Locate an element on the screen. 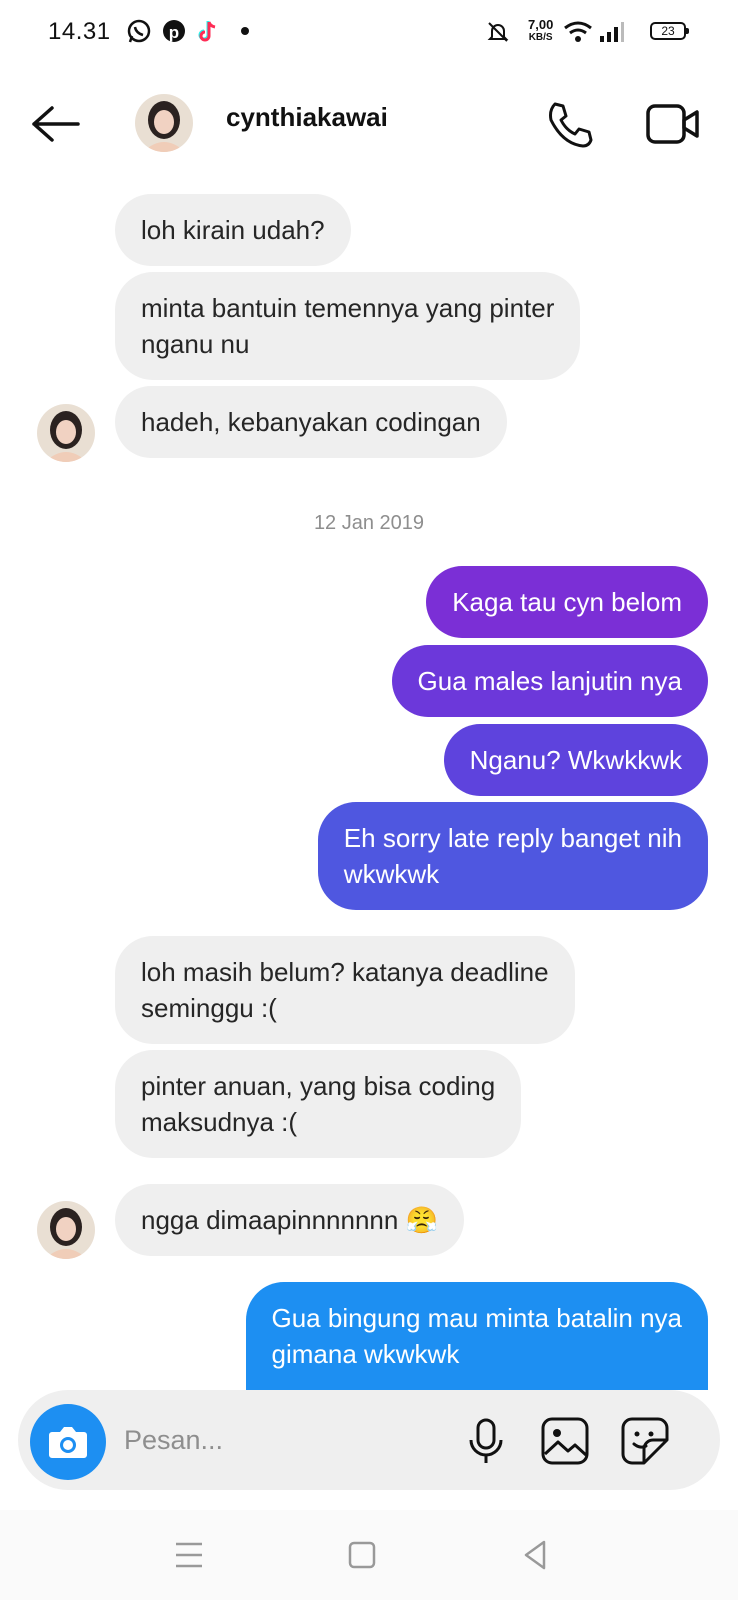 The height and width of the screenshot is (1600, 738). message-bubble-incoming: ngga dimaapinnnnnnn 😤 is located at coordinates (289, 1220).